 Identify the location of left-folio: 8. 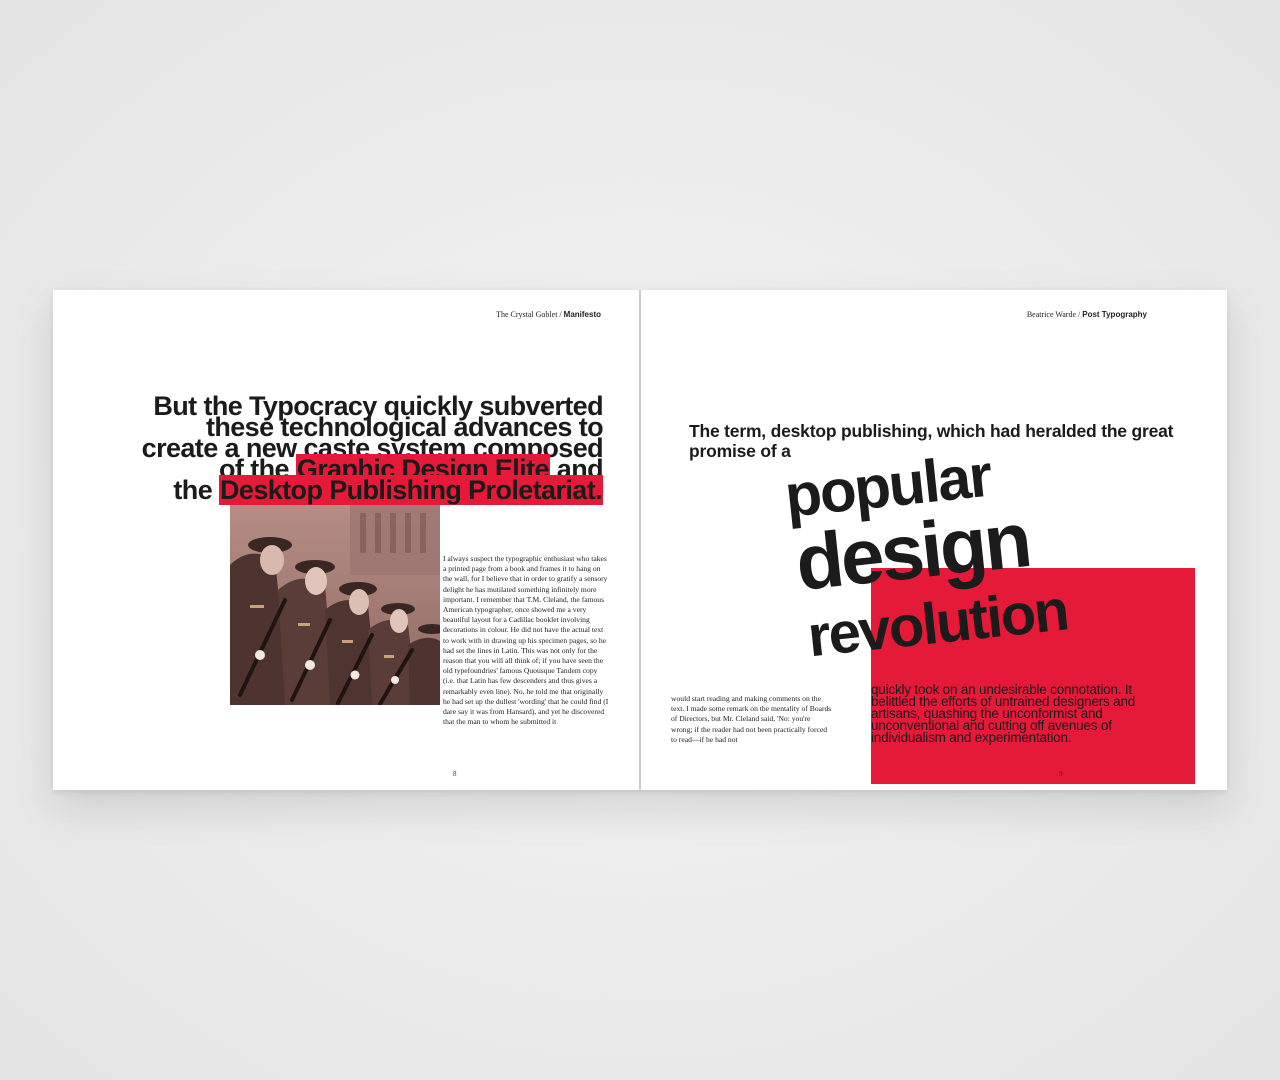
(455, 774).